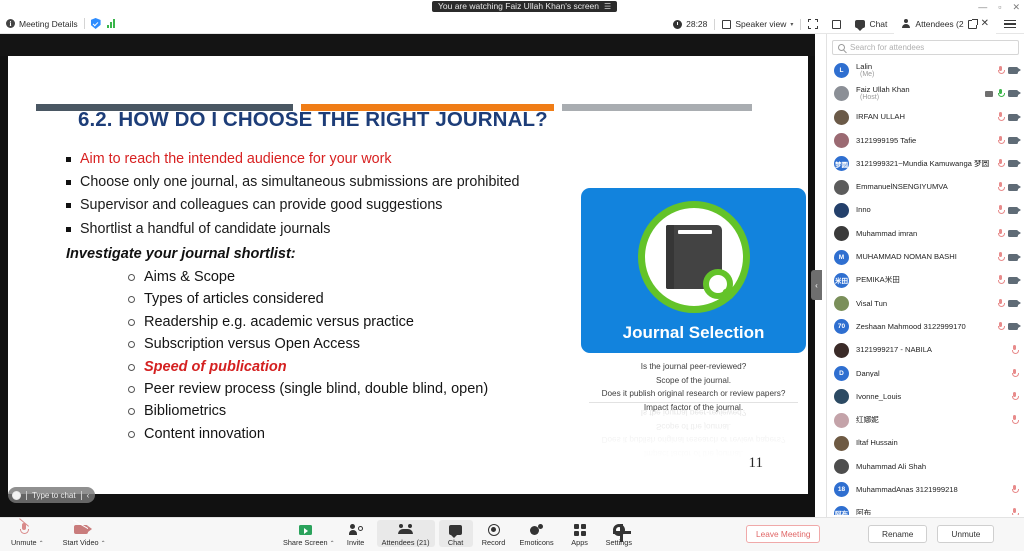 Image resolution: width=1024 pixels, height=551 pixels. Describe the element at coordinates (88, 495) in the screenshot. I see `chat-collapse-icon: ‹` at that location.